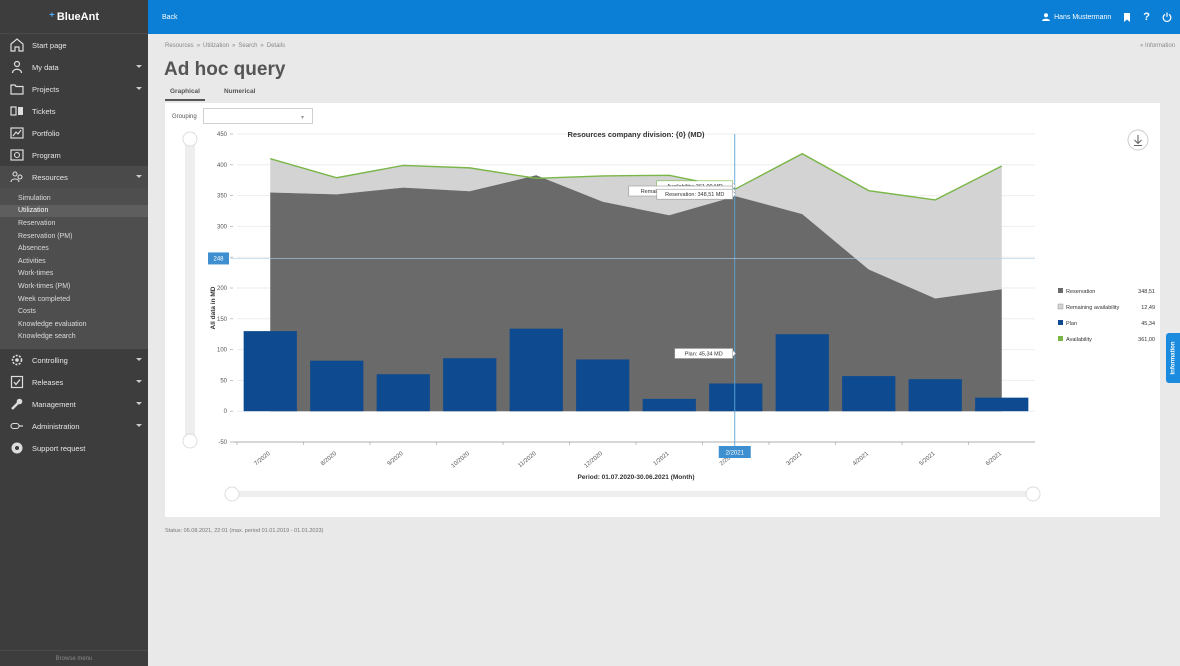 This screenshot has height=666, width=1180. What do you see at coordinates (74, 198) in the screenshot?
I see `submenu-item-simulation: Simulation` at bounding box center [74, 198].